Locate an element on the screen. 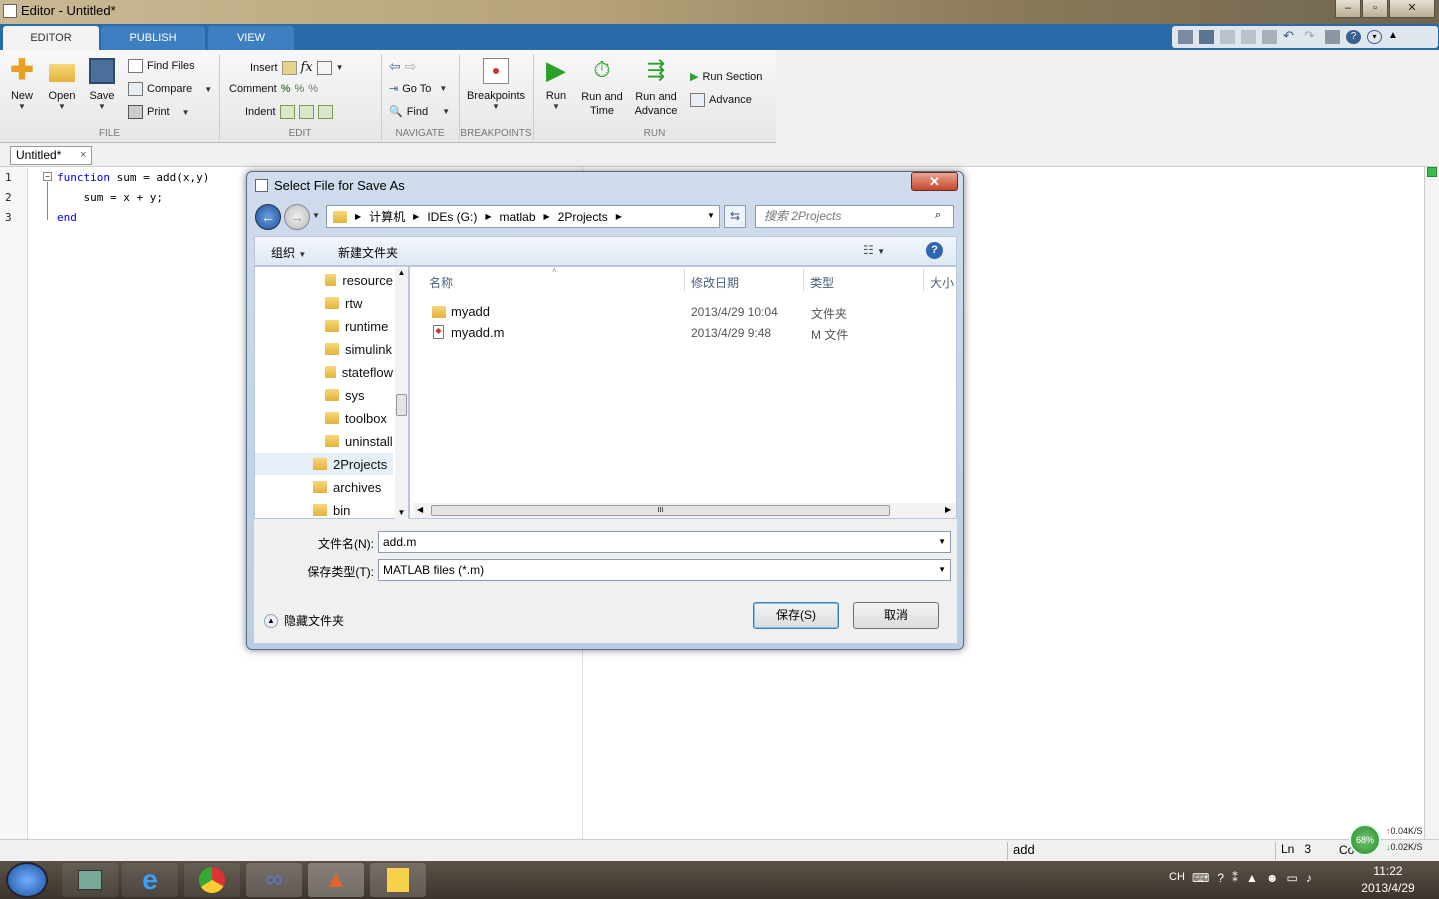 This screenshot has height=899, width=1439. layout-icon is located at coordinates (1185, 37).